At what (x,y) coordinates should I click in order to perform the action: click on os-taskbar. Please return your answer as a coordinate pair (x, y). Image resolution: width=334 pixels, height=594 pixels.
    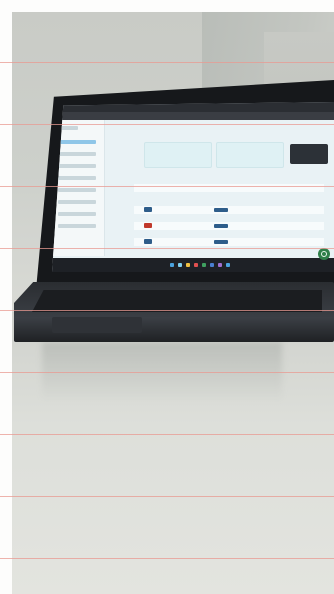
    Looking at the image, I should click on (193, 265).